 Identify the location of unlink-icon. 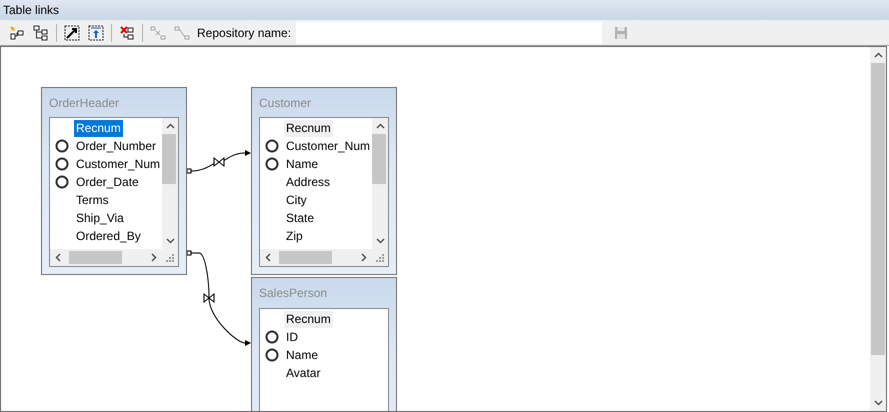
(158, 32).